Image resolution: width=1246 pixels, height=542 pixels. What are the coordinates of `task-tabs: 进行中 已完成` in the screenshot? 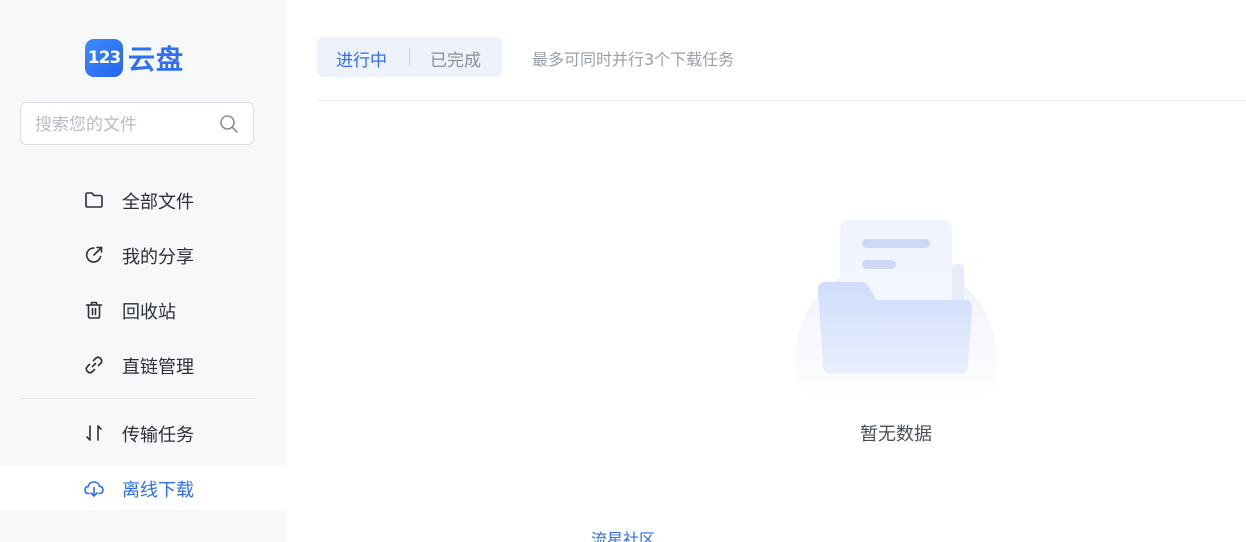 It's located at (409, 57).